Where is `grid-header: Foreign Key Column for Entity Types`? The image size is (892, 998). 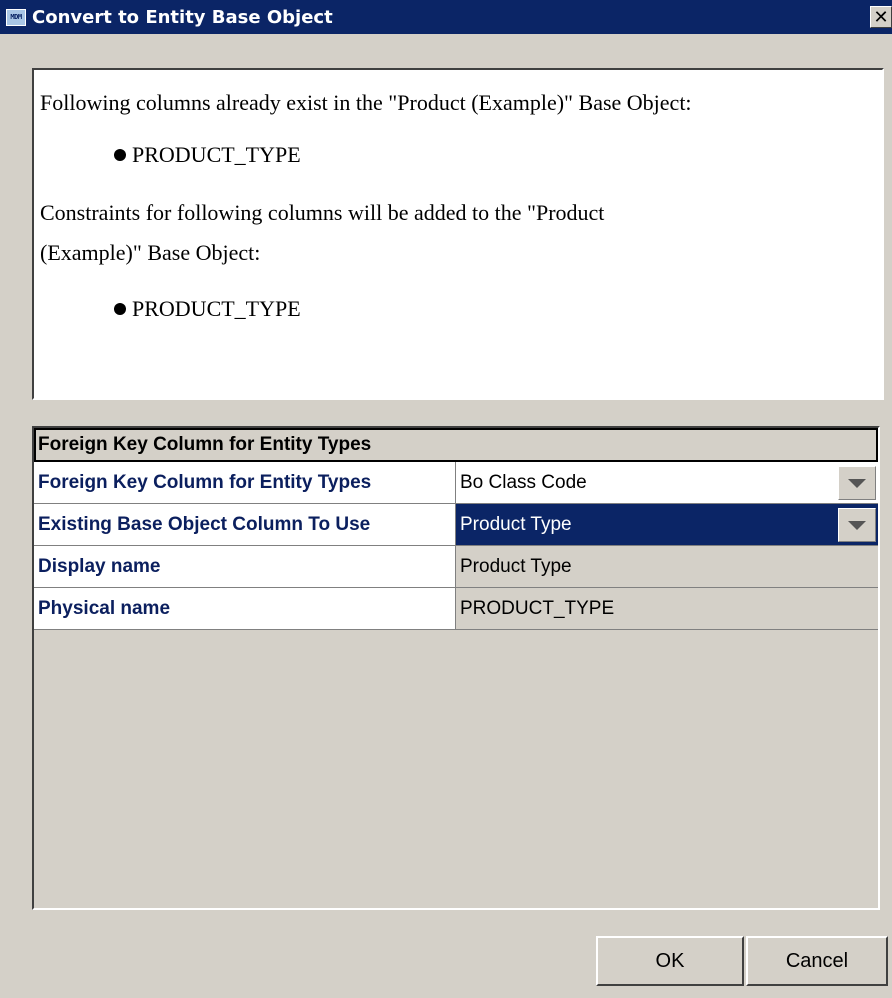 grid-header: Foreign Key Column for Entity Types is located at coordinates (456, 445).